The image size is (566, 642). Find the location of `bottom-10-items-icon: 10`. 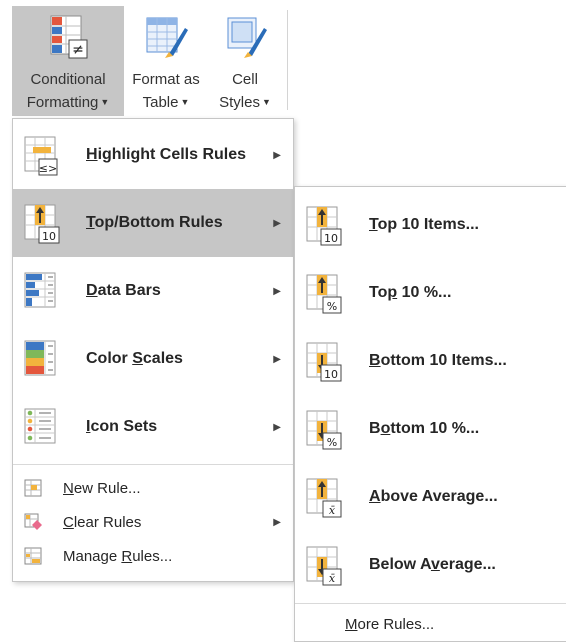

bottom-10-items-icon: 10 is located at coordinates (324, 362).